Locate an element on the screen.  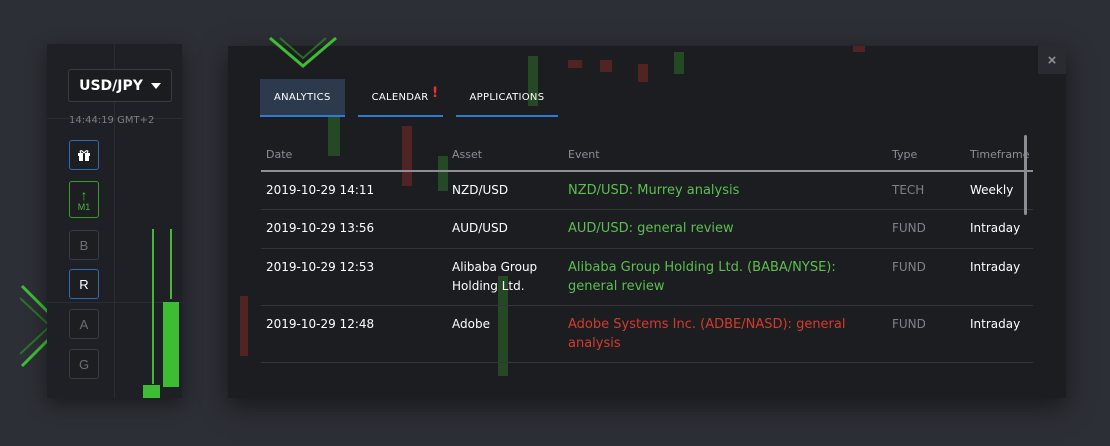
tab-calendar-label: CALENDAR is located at coordinates (400, 97).